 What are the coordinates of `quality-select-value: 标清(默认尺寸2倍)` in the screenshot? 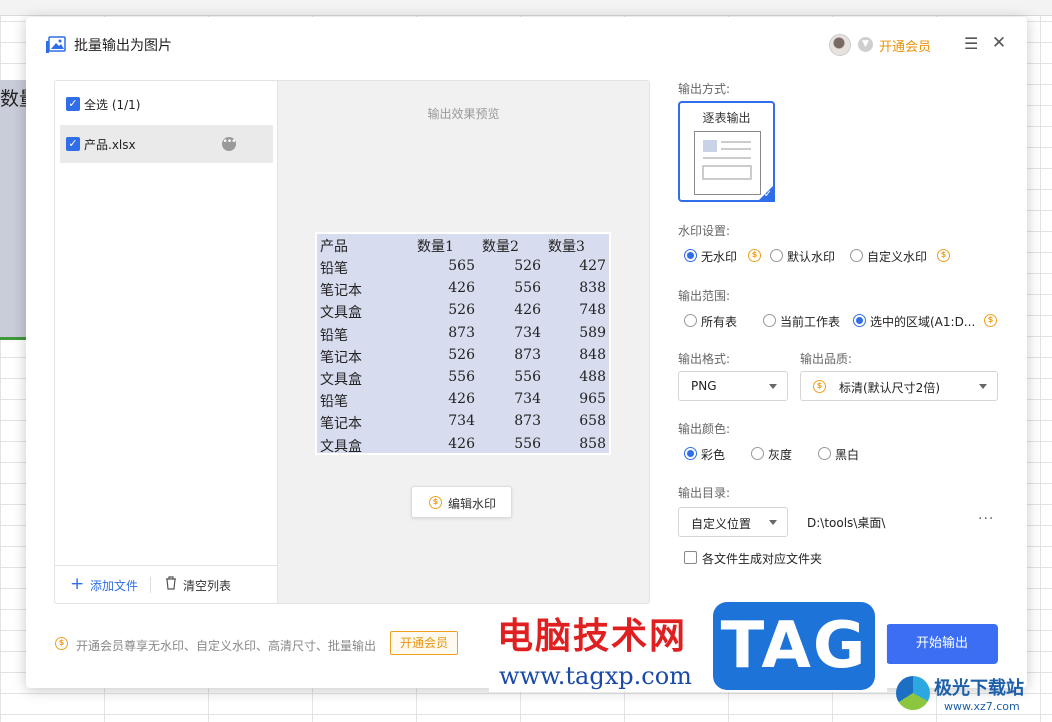 It's located at (889, 388).